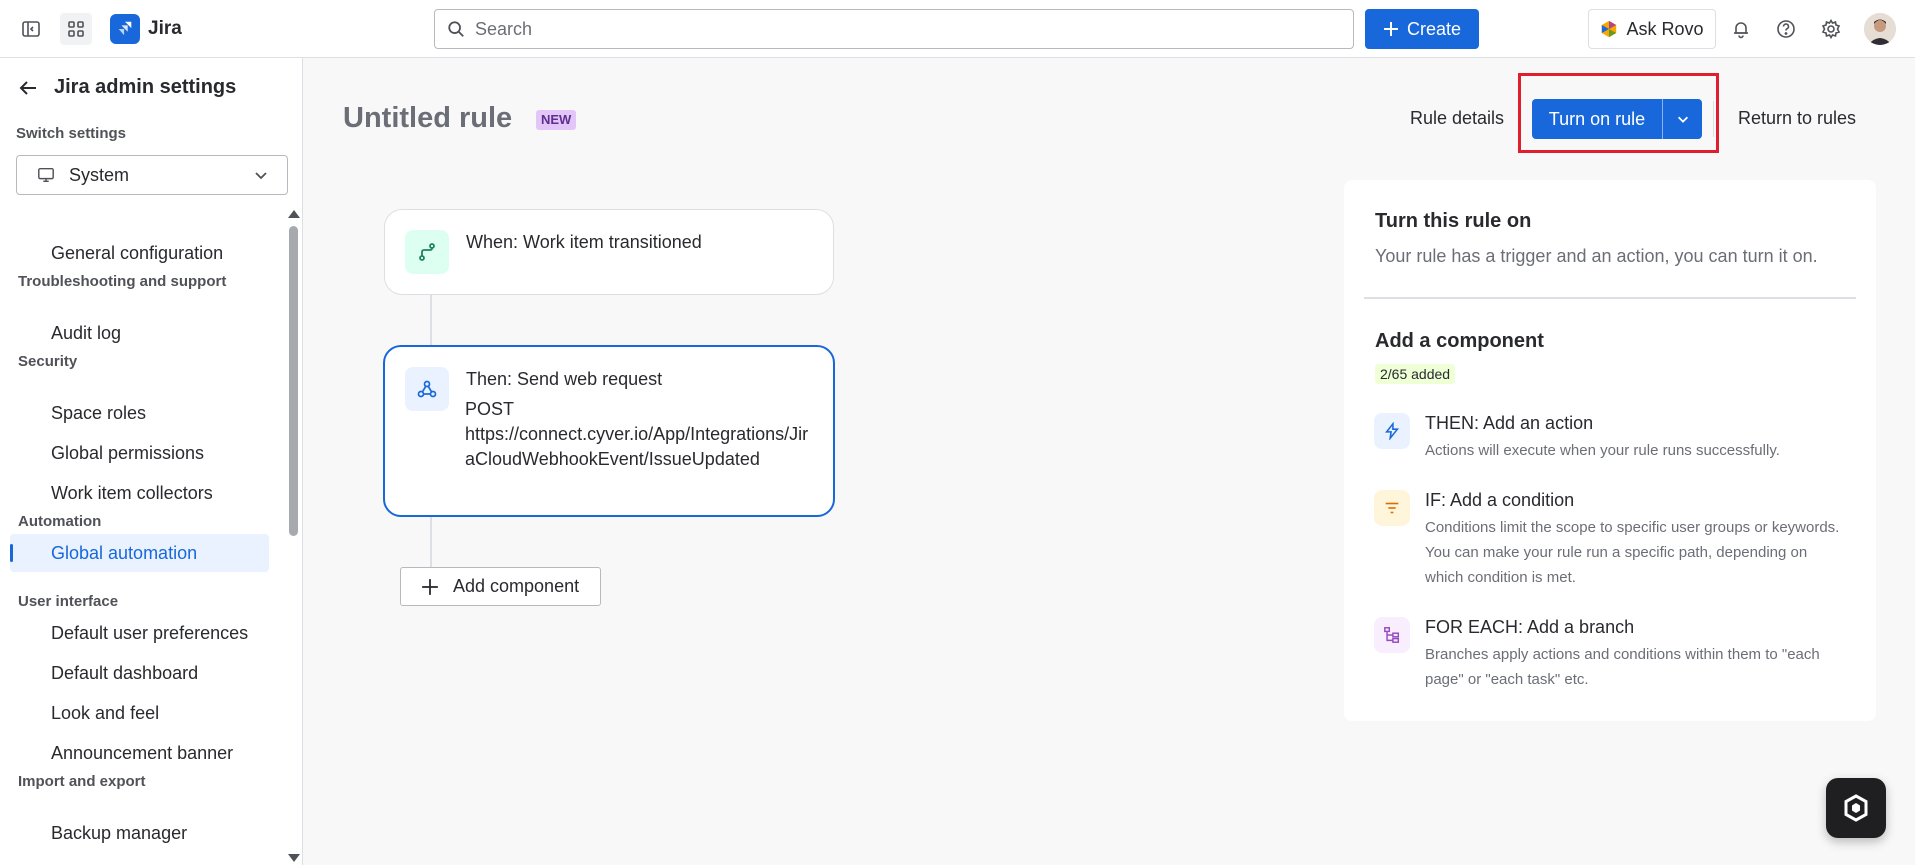  I want to click on chevron-down-icon, so click(261, 176).